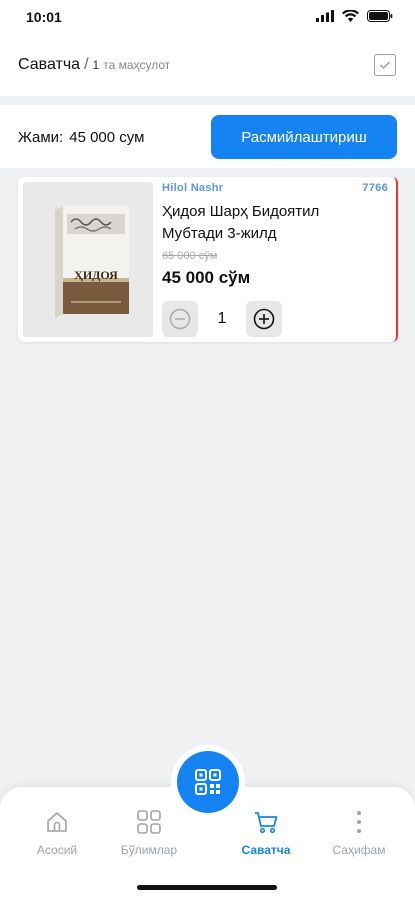 The width and height of the screenshot is (415, 900). What do you see at coordinates (57, 850) in the screenshot?
I see `nav-label-home: Асосий` at bounding box center [57, 850].